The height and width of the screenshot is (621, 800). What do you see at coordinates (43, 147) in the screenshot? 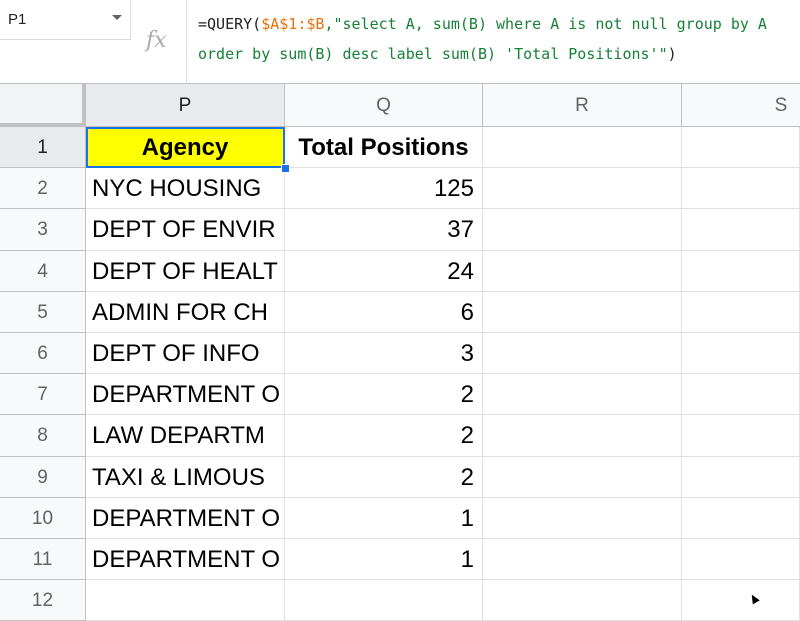
I see `row-header-1: 1` at bounding box center [43, 147].